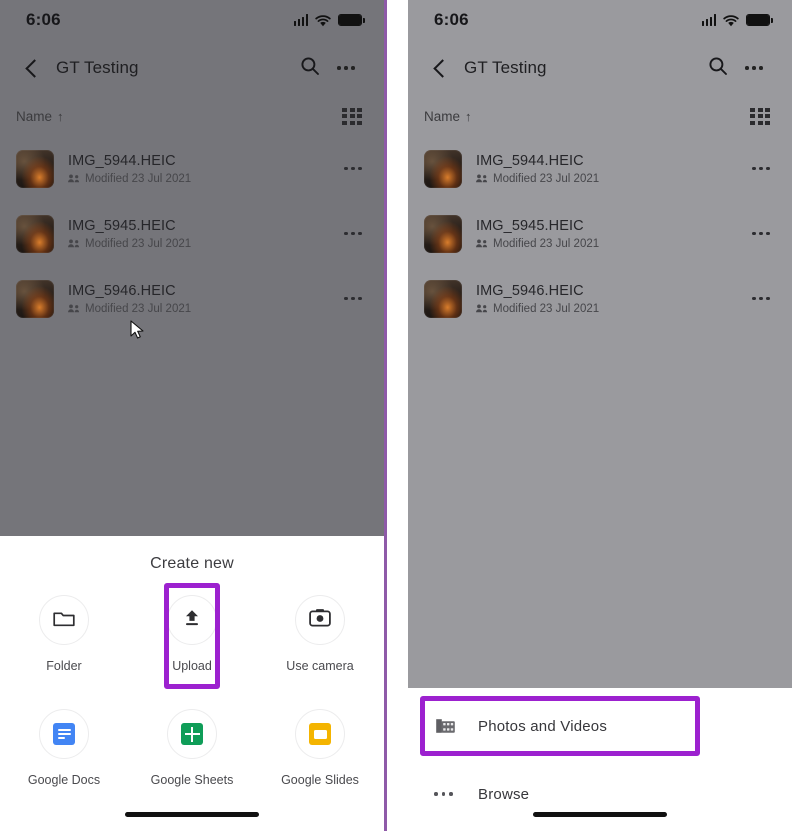 Image resolution: width=793 pixels, height=831 pixels. What do you see at coordinates (320, 780) in the screenshot?
I see `create-option-label: Google Slides` at bounding box center [320, 780].